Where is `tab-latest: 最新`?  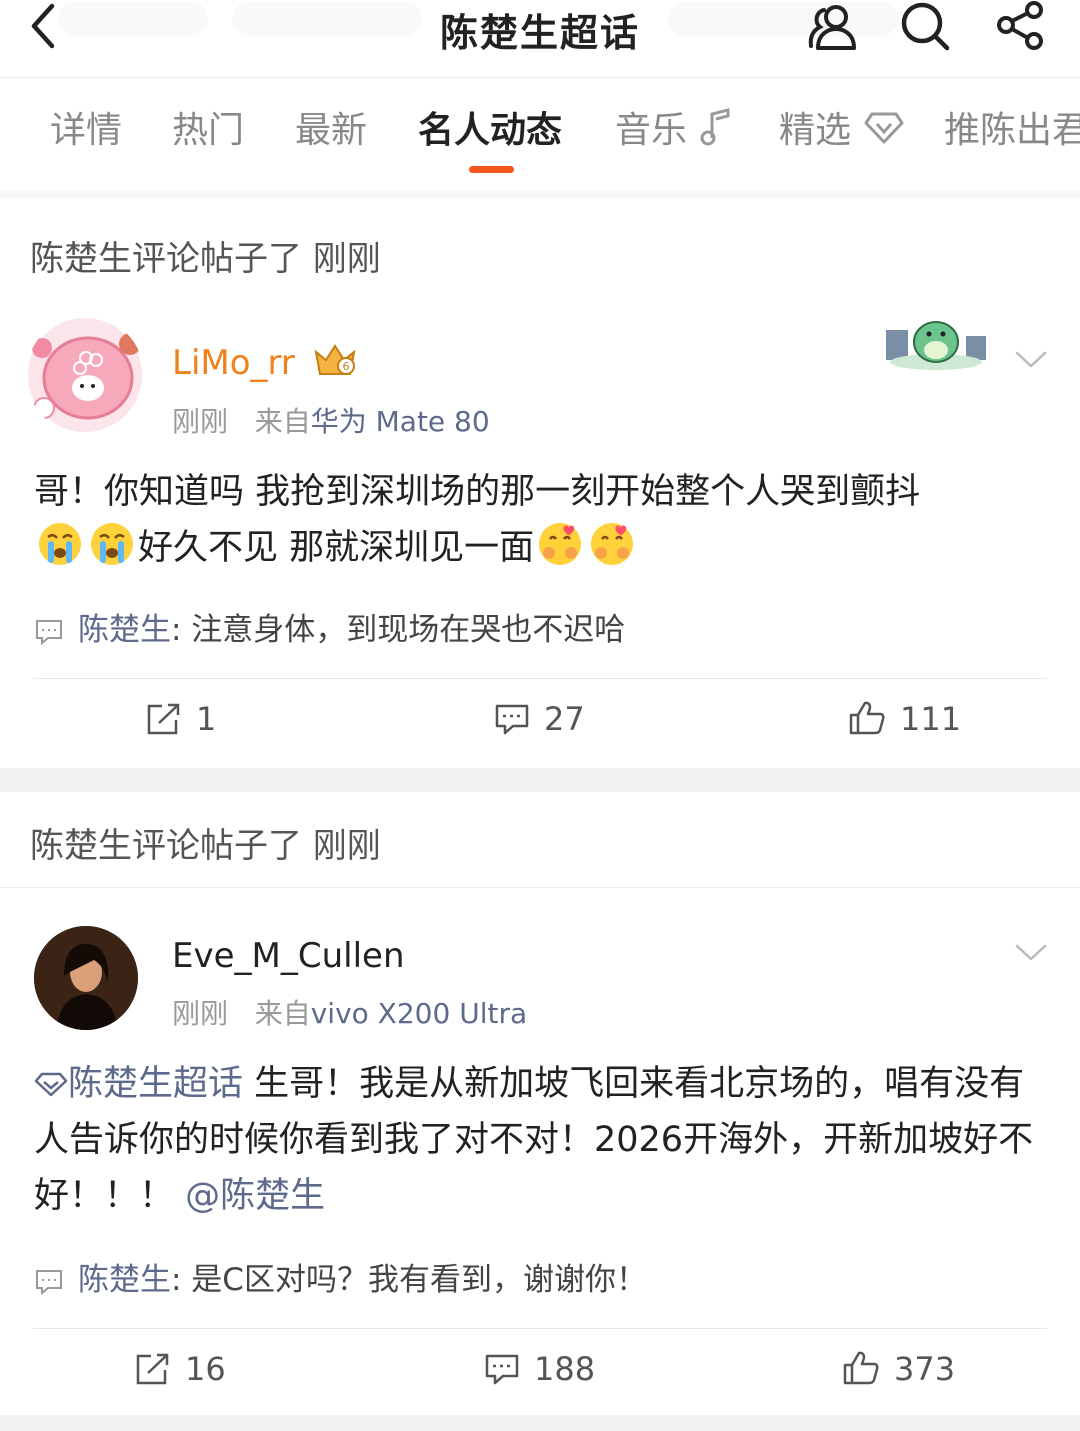 tab-latest: 最新 is located at coordinates (331, 131).